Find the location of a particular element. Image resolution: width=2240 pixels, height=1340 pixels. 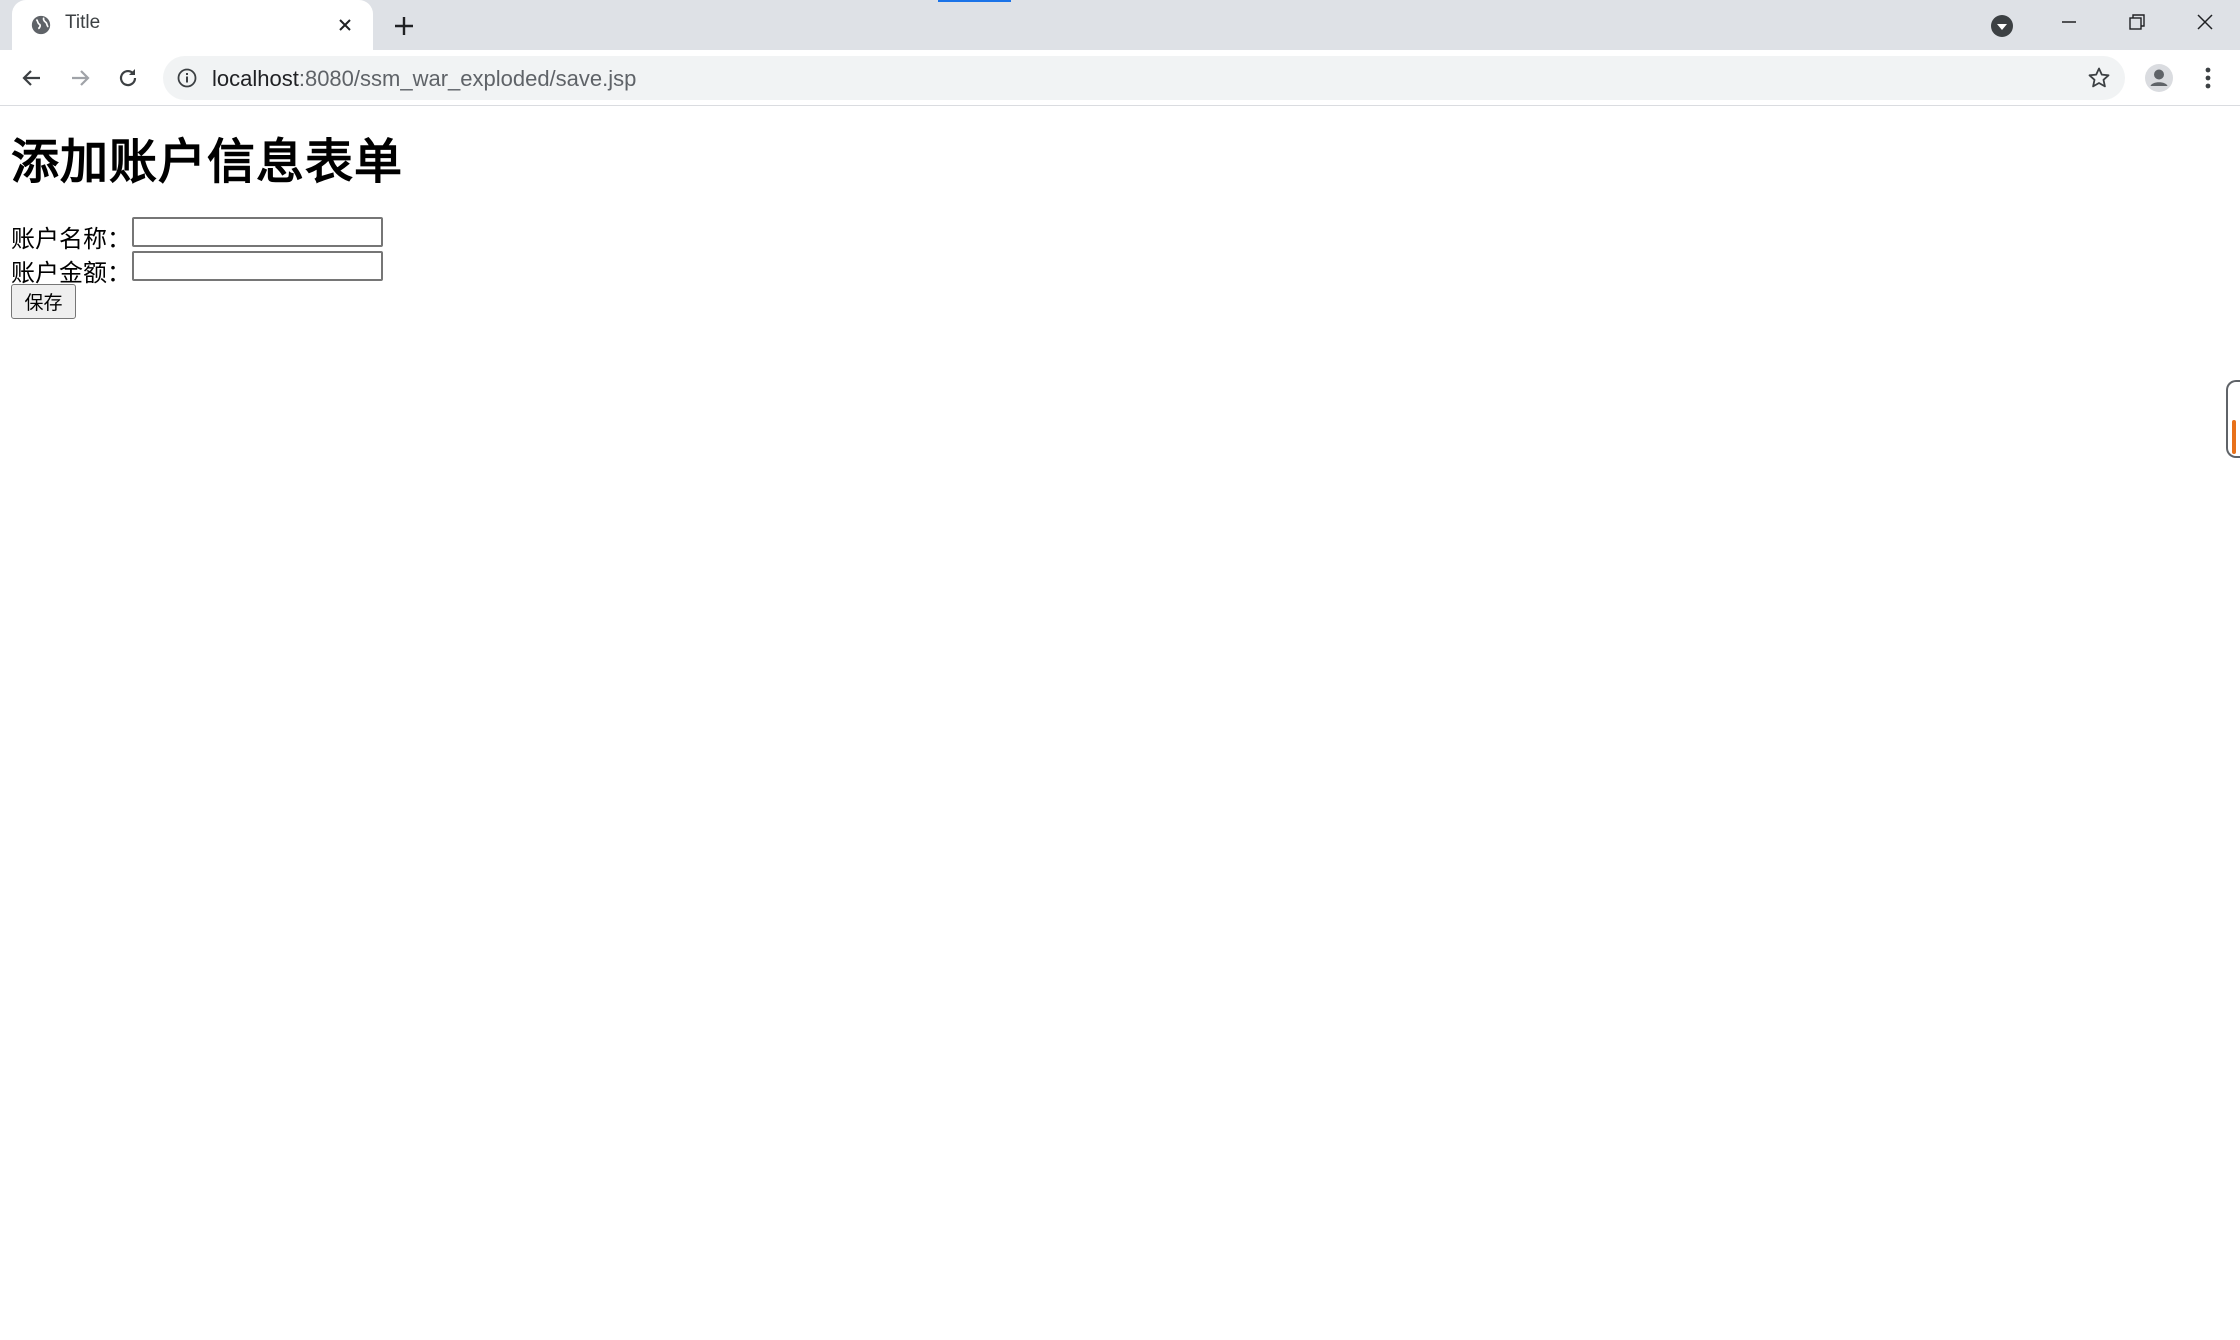

reload-icon is located at coordinates (128, 78).